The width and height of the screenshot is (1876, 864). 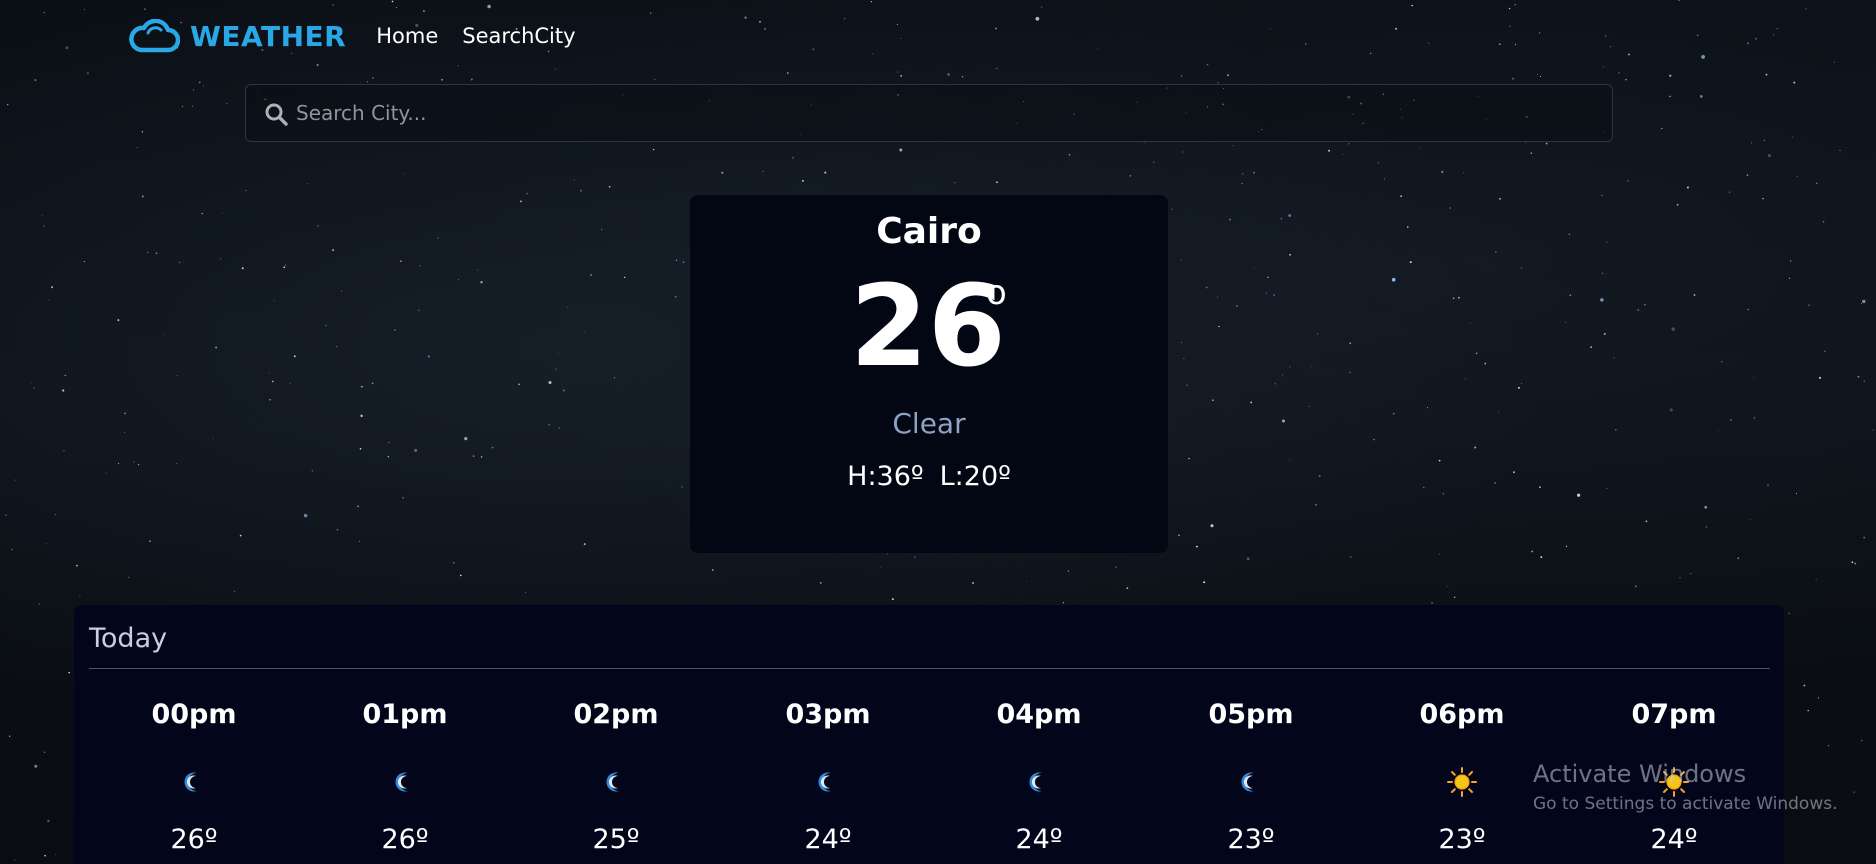 I want to click on moon-icon, so click(x=1251, y=782).